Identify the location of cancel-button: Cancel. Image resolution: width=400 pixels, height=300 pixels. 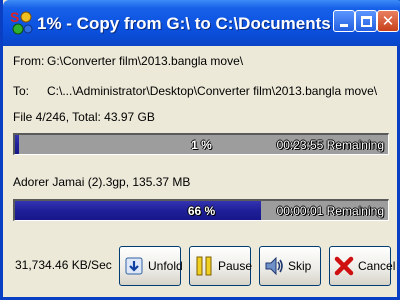
(362, 266).